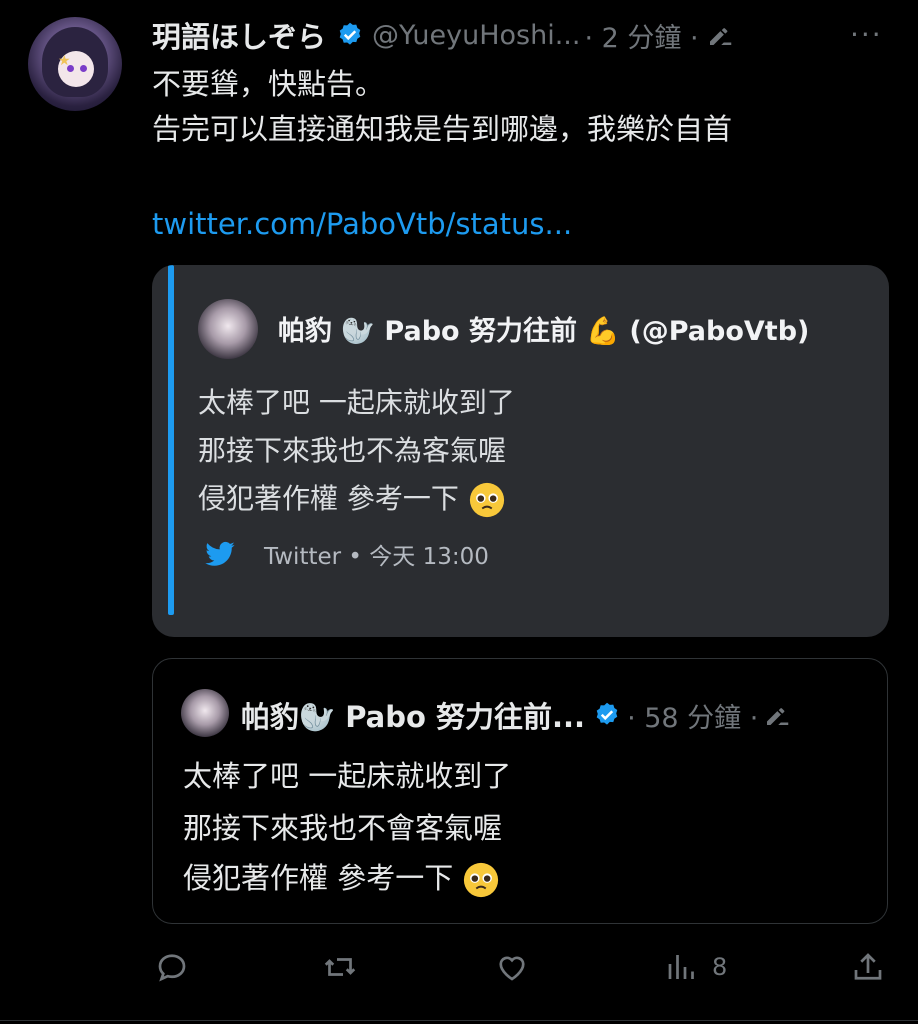 Image resolution: width=918 pixels, height=1024 pixels. What do you see at coordinates (641, 35) in the screenshot?
I see `tweet-time: · 2 分鐘 ·` at bounding box center [641, 35].